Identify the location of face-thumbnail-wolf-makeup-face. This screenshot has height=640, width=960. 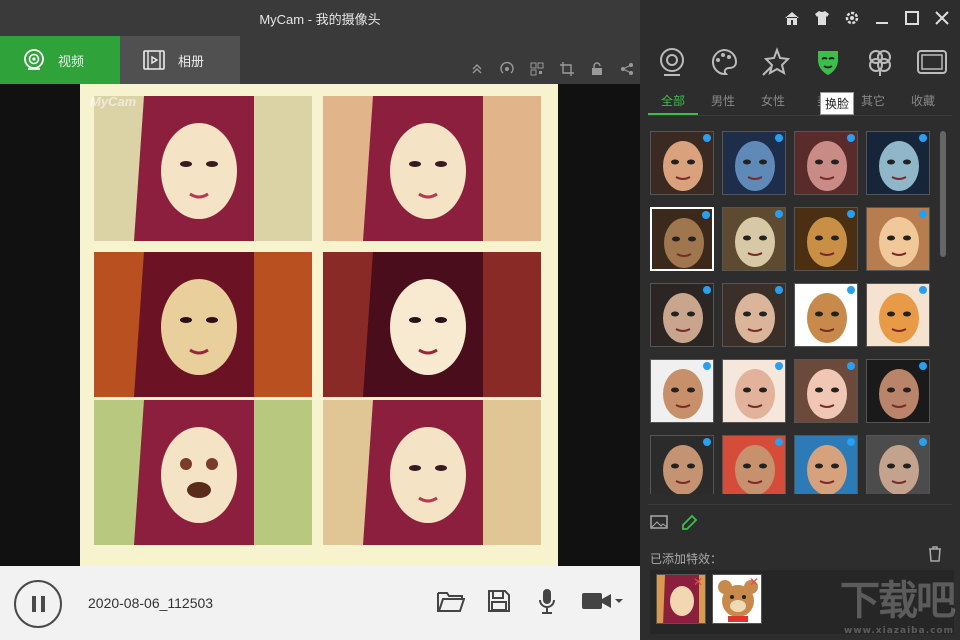
(682, 239).